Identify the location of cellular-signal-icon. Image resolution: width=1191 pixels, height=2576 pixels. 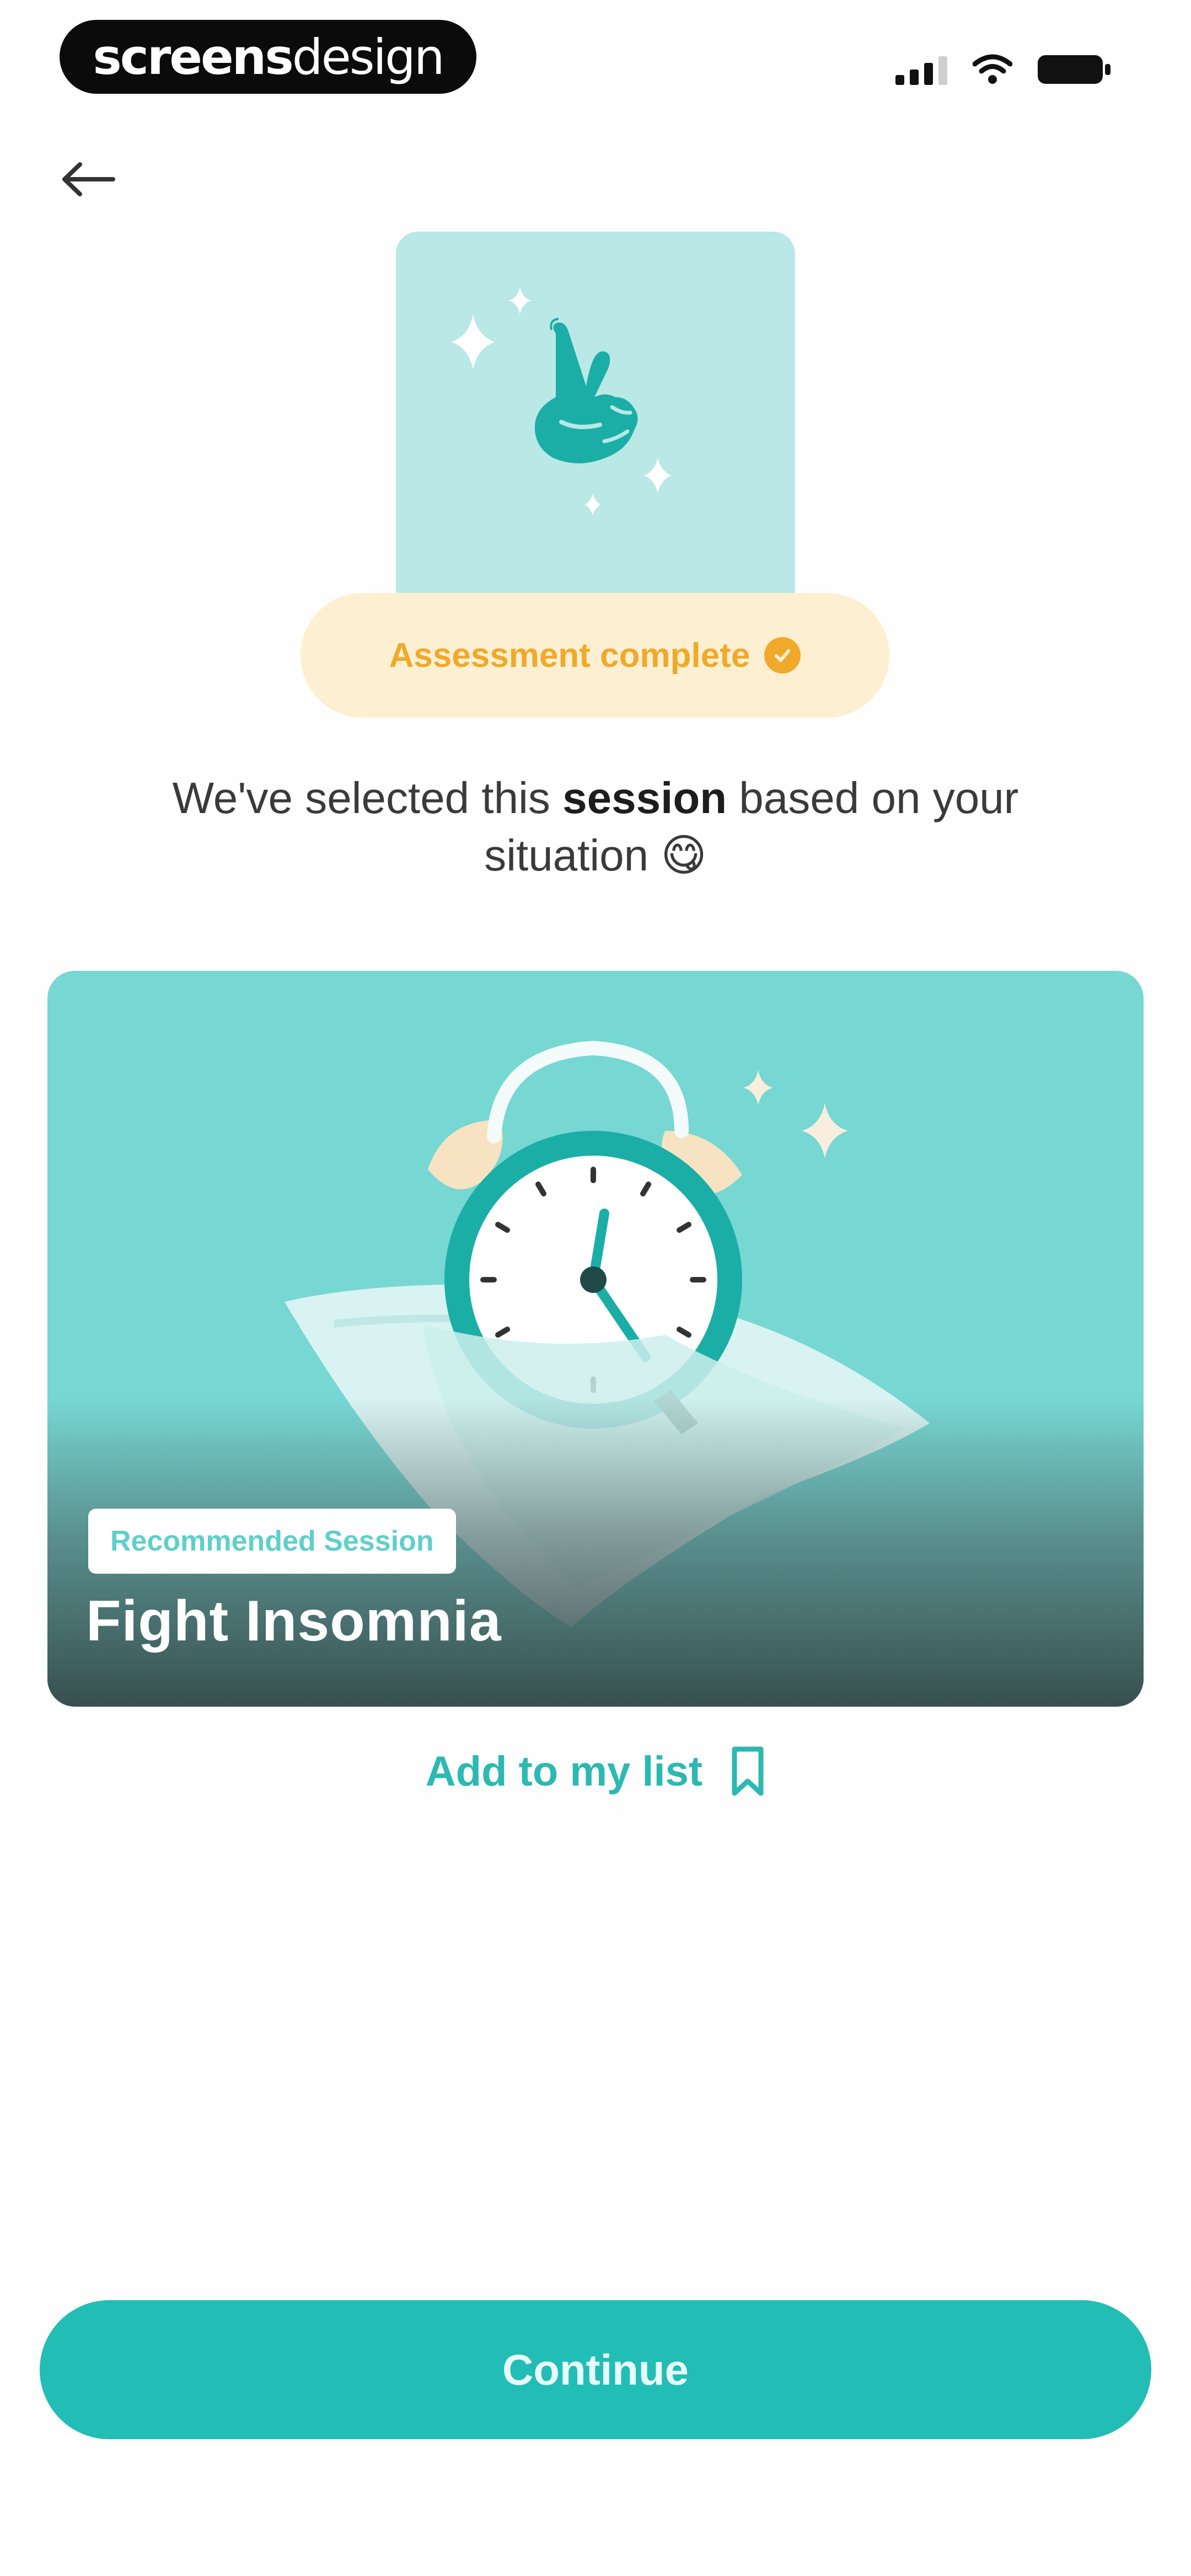
(921, 70).